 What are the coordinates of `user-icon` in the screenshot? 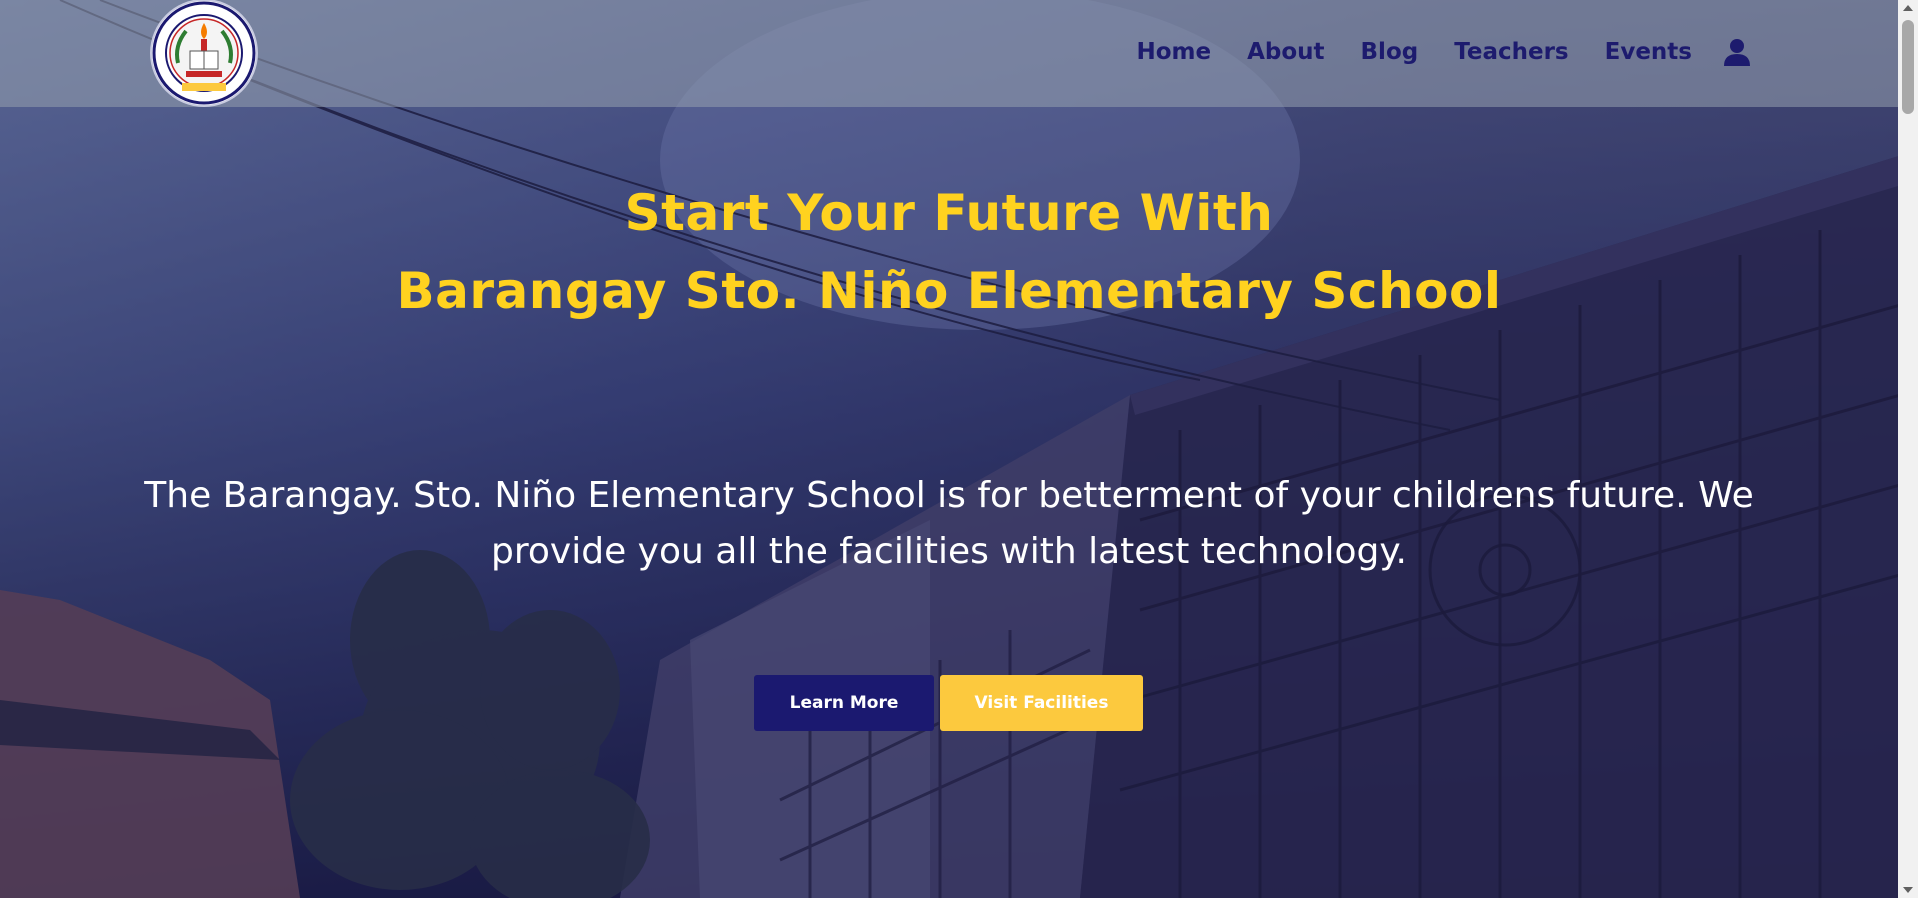 It's located at (1737, 52).